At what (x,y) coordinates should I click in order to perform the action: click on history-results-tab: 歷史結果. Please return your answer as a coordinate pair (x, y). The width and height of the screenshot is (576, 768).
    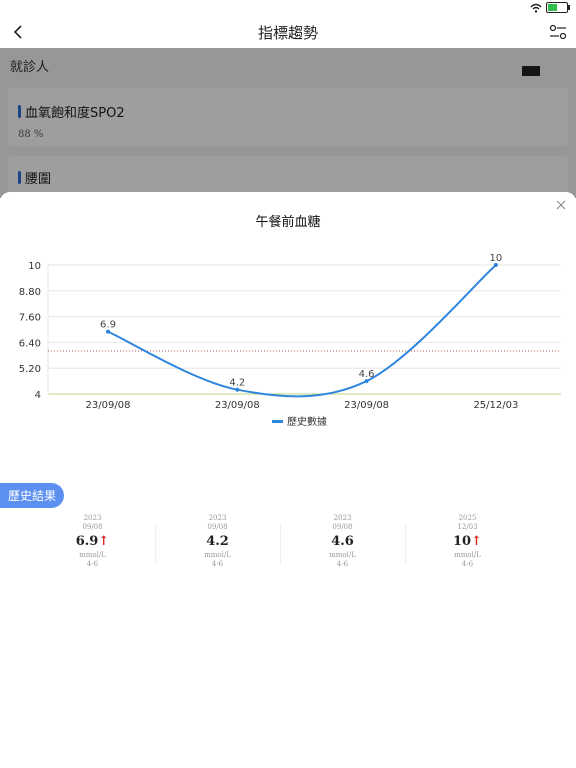
    Looking at the image, I should click on (32, 495).